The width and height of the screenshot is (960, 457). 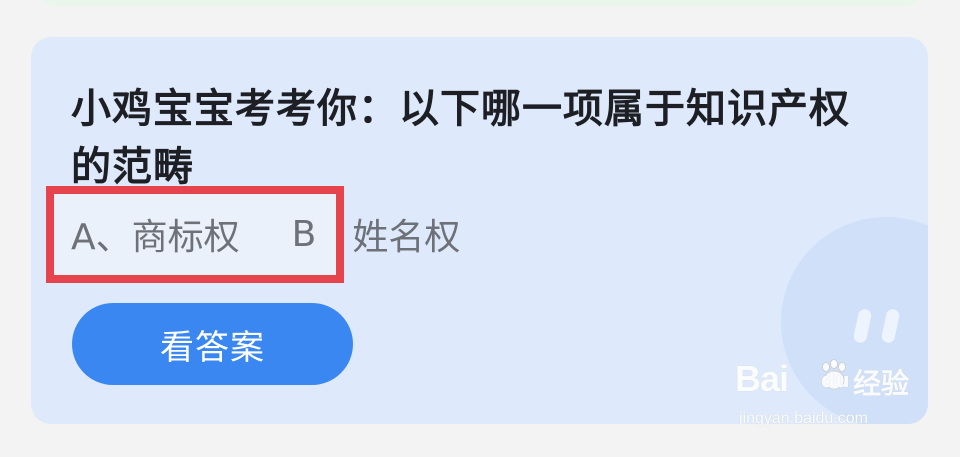 I want to click on view-answer-button: 看答案, so click(x=212, y=344).